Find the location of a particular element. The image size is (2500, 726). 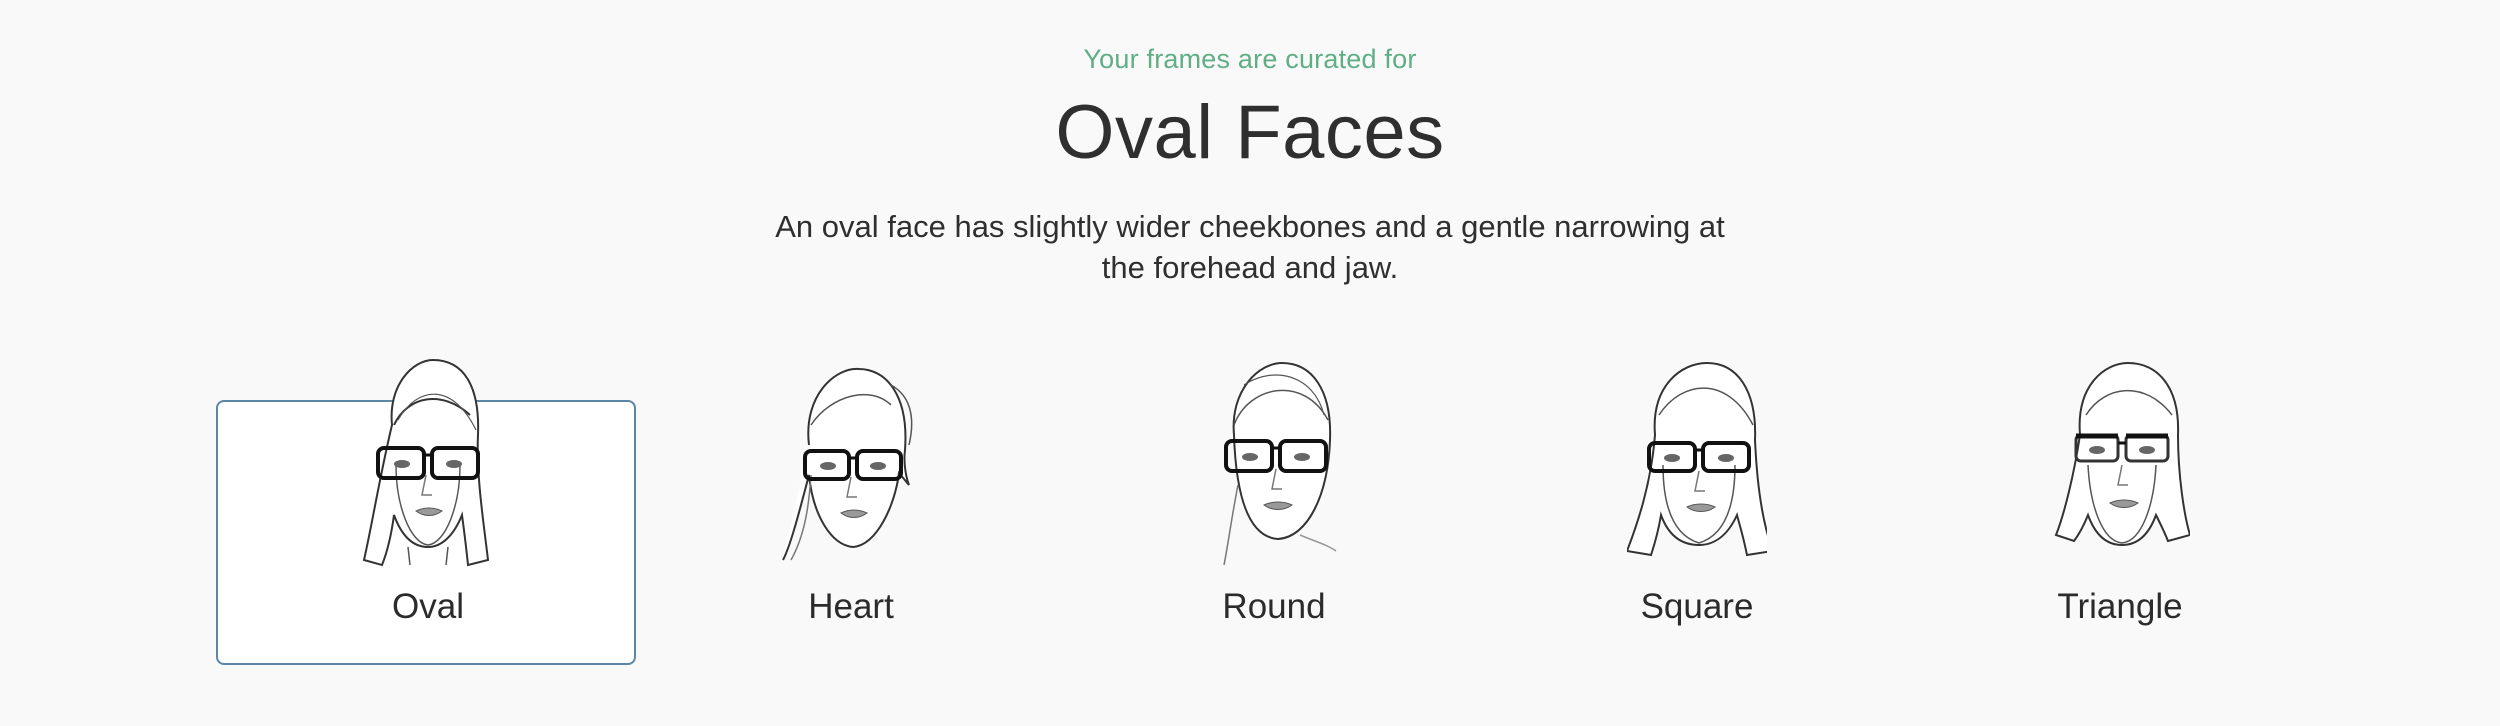

heart-face-illustration is located at coordinates (847, 464).